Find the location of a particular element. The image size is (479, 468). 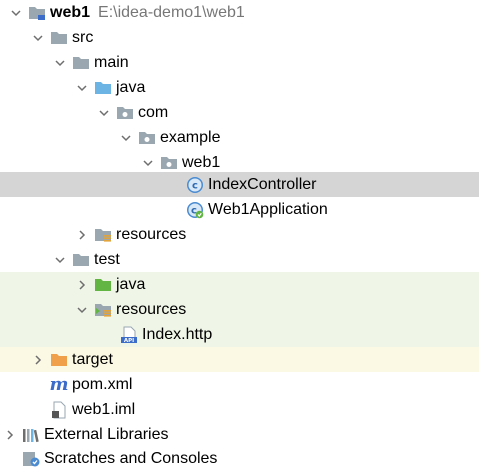

module-path: E:\idea-demo1\web1 is located at coordinates (171, 12).